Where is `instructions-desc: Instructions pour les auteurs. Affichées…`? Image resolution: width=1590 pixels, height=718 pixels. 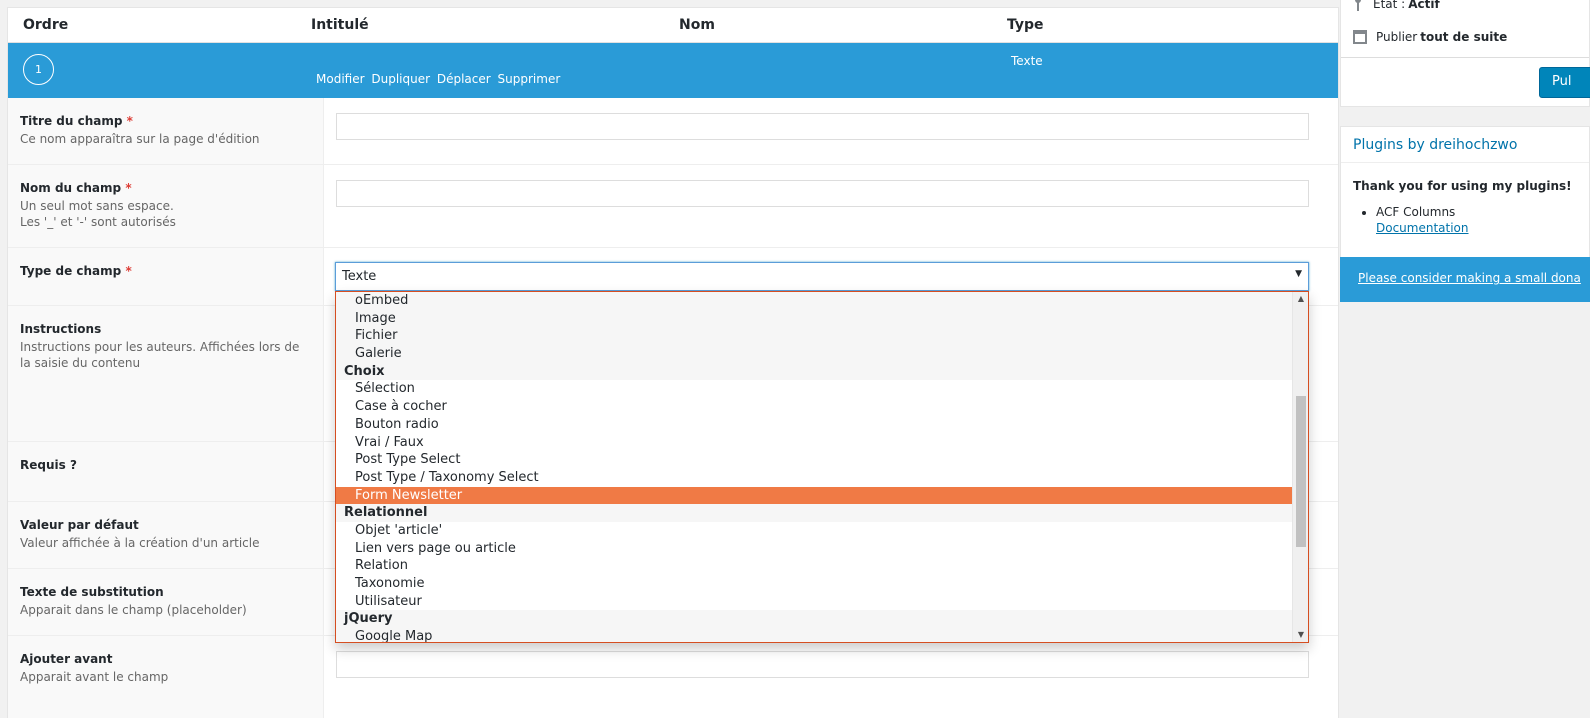 instructions-desc: Instructions pour les auteurs. Affichées… is located at coordinates (160, 355).